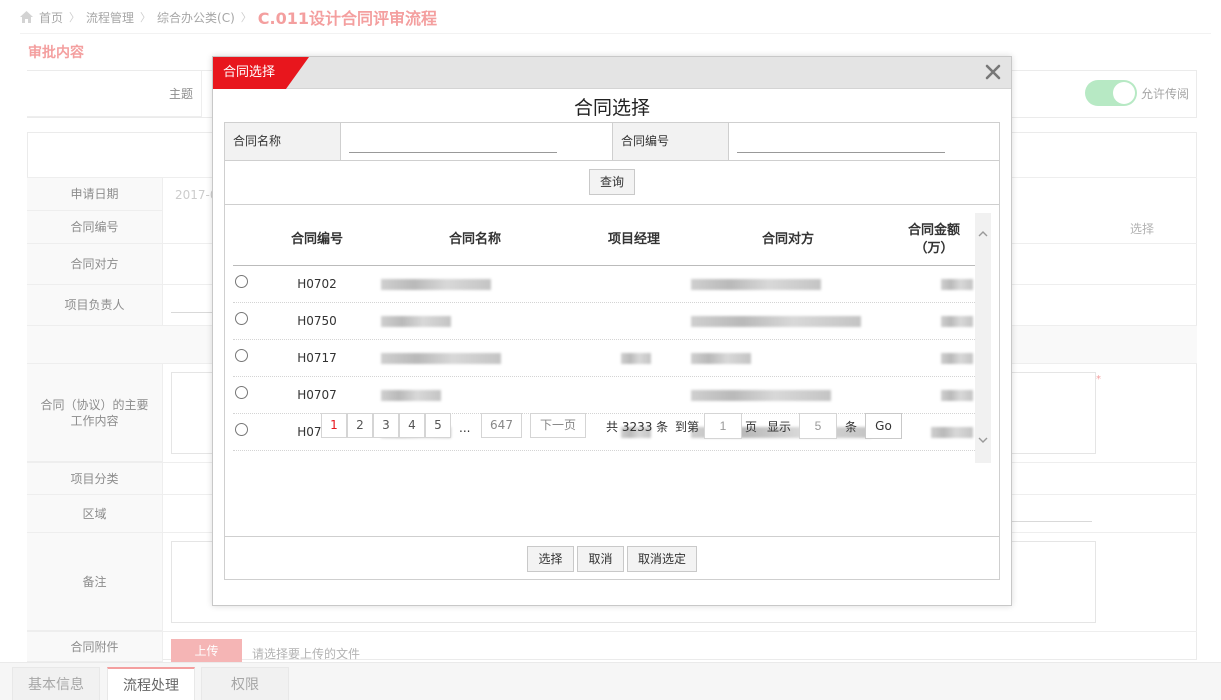 This screenshot has height=700, width=1221. I want to click on page-5: 5, so click(438, 425).